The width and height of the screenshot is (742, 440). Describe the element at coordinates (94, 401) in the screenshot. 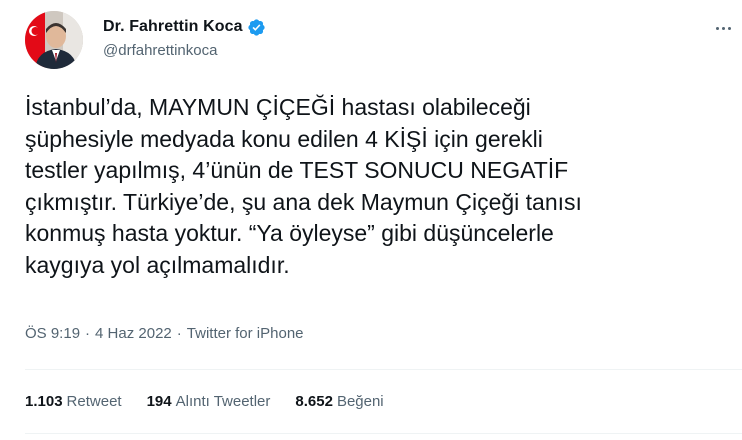

I see `retweet-label: Retweet` at that location.